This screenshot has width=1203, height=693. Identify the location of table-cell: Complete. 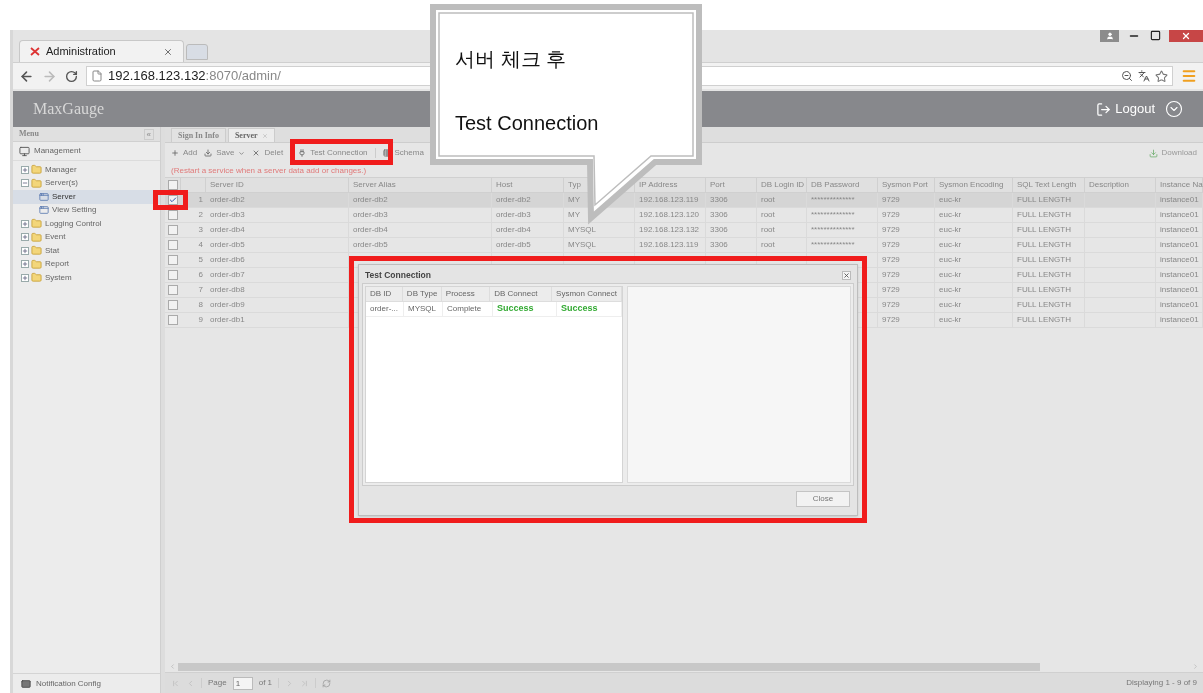
(464, 309).